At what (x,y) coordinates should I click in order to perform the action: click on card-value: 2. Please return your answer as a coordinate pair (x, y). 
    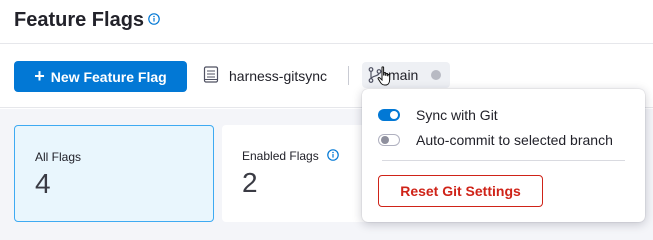
    Looking at the image, I should click on (250, 182).